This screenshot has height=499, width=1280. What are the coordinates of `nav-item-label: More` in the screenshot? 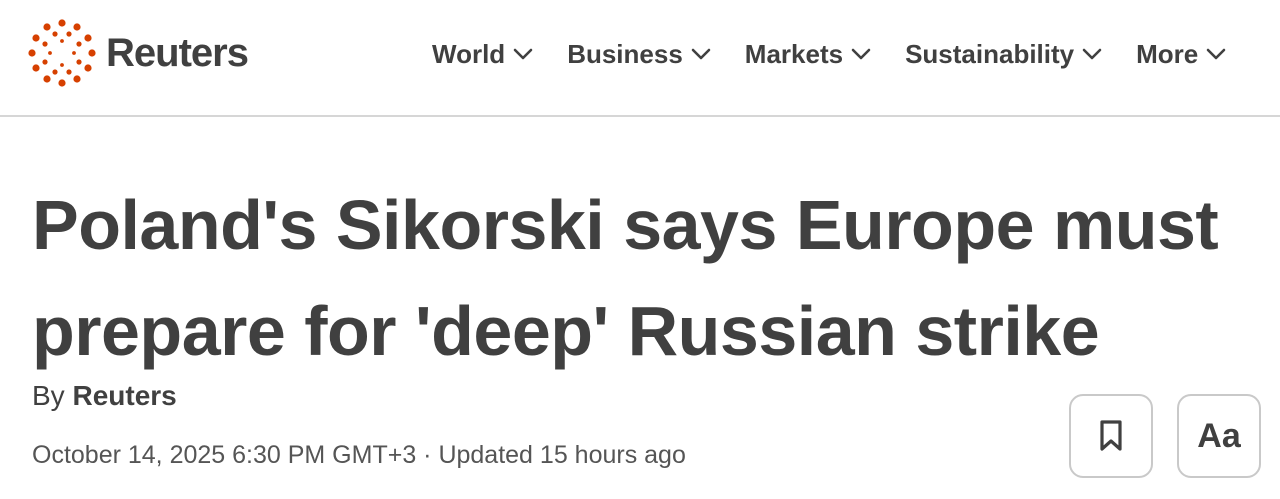 It's located at (1167, 53).